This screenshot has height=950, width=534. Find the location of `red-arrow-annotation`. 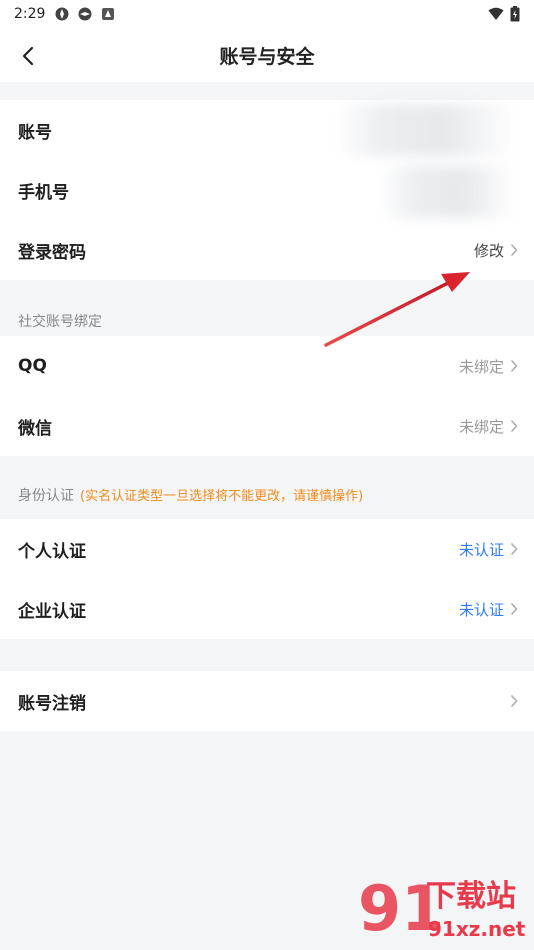

red-arrow-annotation is located at coordinates (397, 309).